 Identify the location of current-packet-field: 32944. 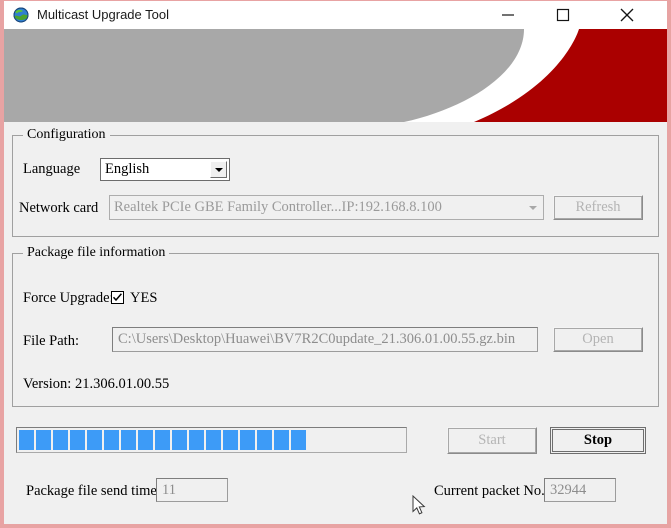
(580, 490).